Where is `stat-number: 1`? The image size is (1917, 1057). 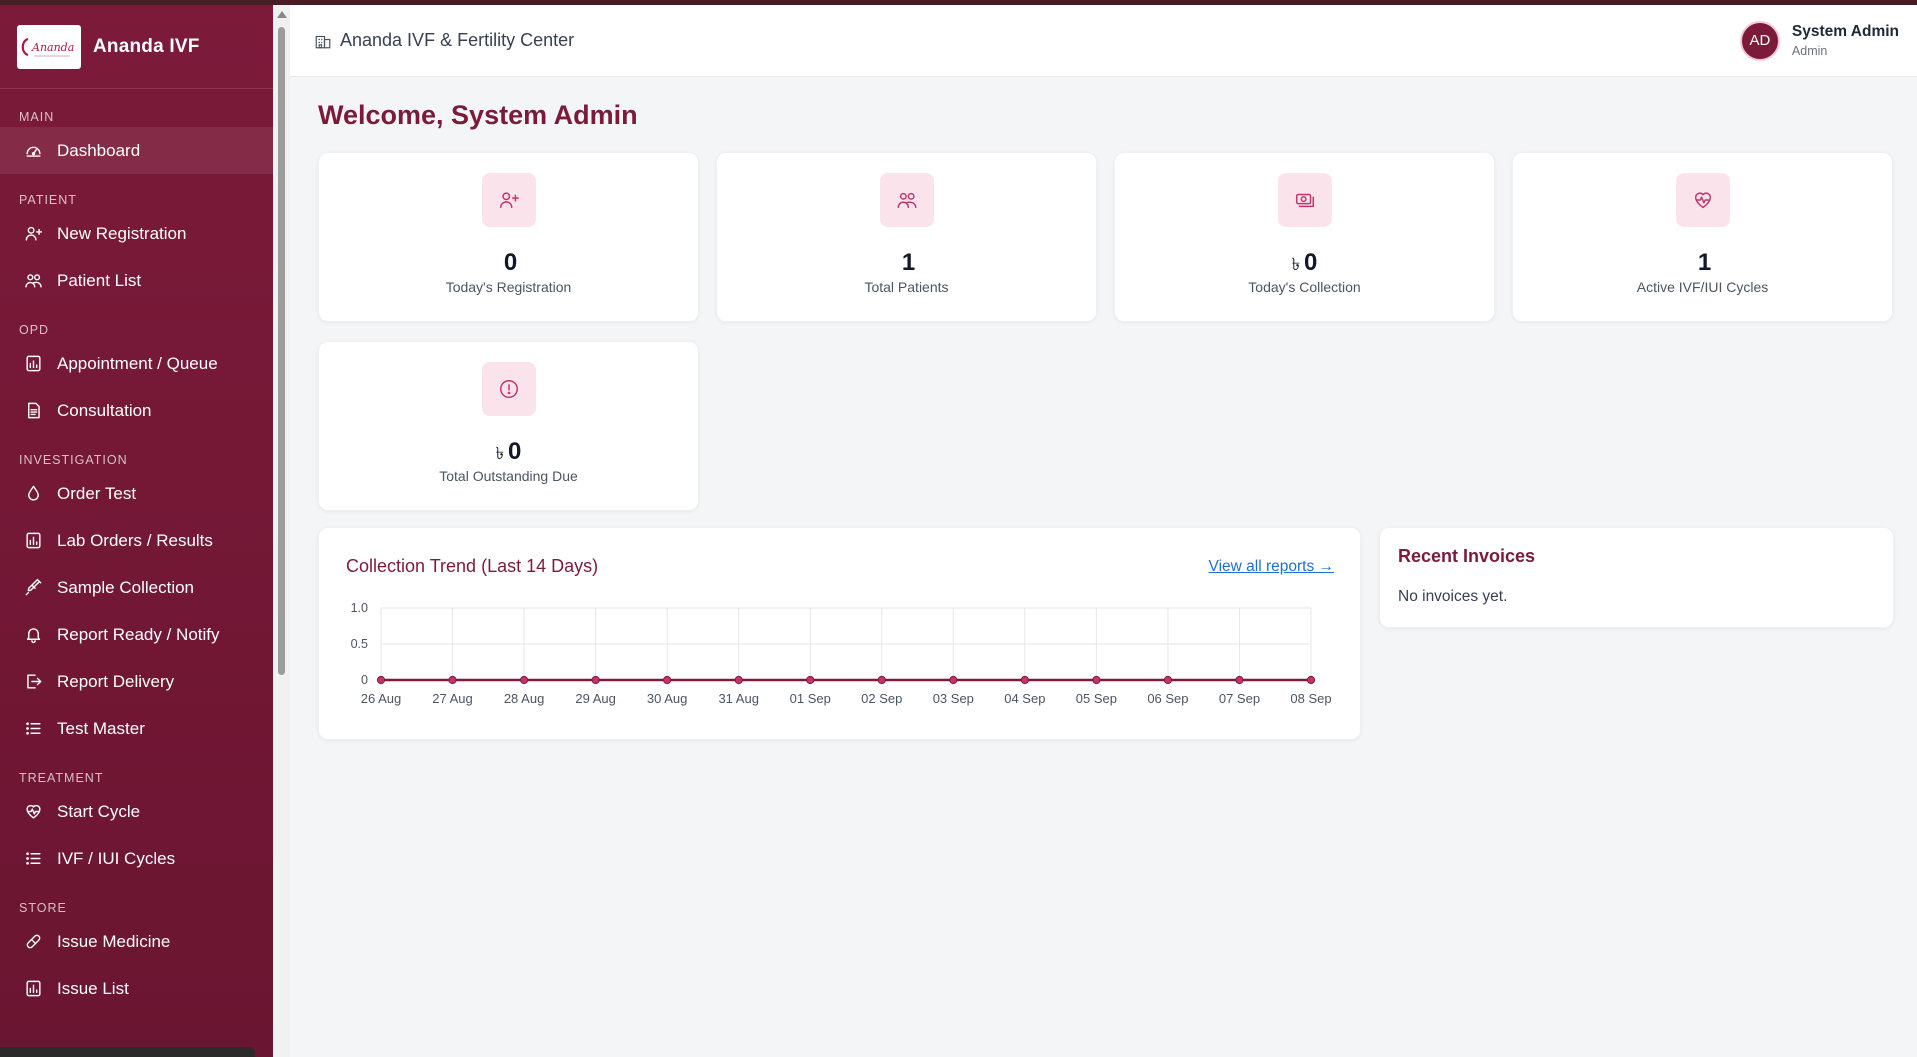 stat-number: 1 is located at coordinates (1704, 262).